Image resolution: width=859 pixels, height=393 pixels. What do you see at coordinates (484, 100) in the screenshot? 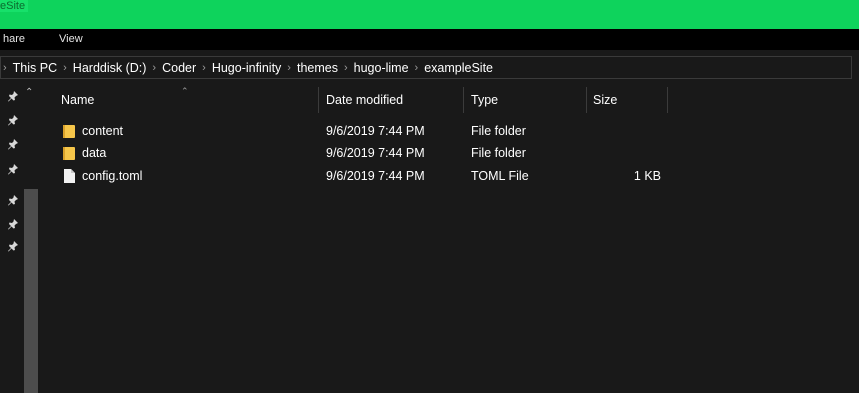
I see `column-header-type: Type` at bounding box center [484, 100].